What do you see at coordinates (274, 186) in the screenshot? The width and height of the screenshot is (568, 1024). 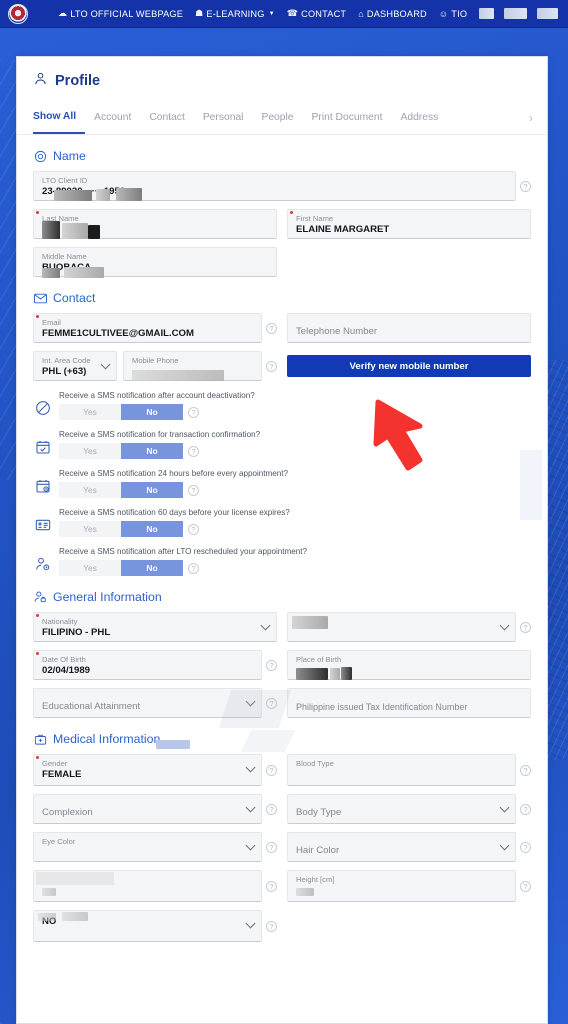 I see `lto-client-id-field: LTO Client ID 23-89020 ···· ·1950` at bounding box center [274, 186].